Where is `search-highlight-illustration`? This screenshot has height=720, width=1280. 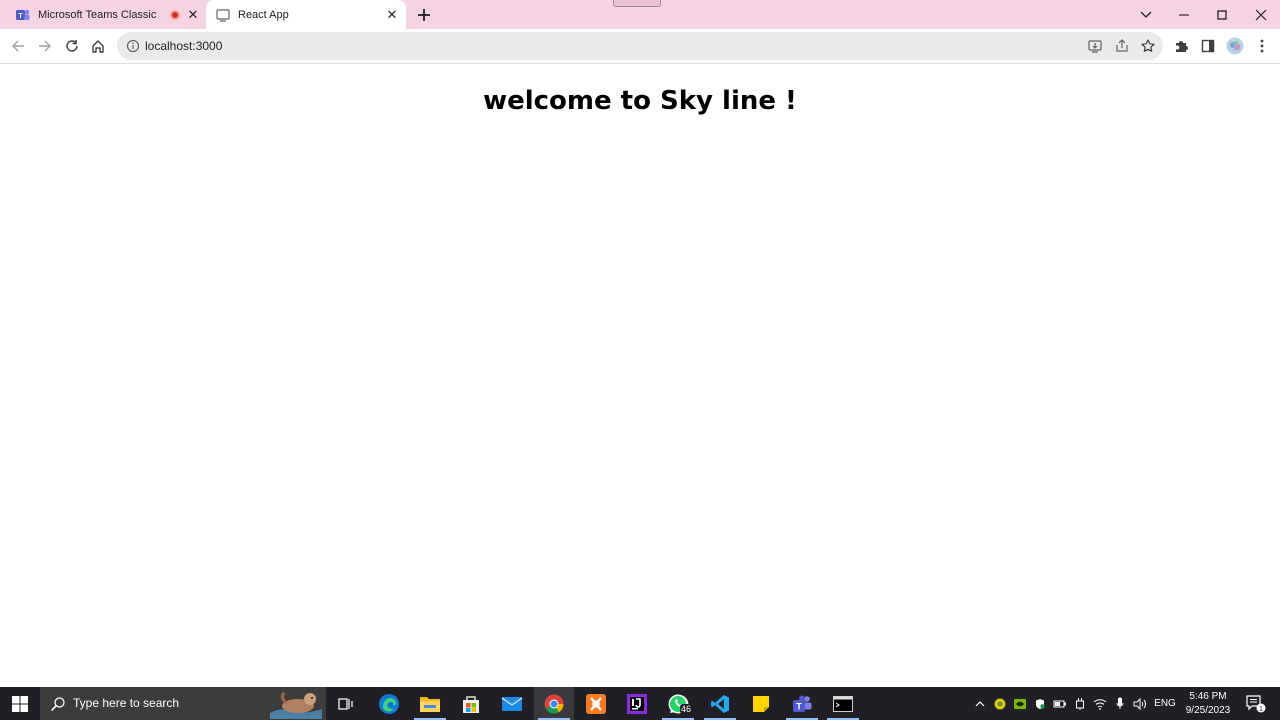
search-highlight-illustration is located at coordinates (296, 704).